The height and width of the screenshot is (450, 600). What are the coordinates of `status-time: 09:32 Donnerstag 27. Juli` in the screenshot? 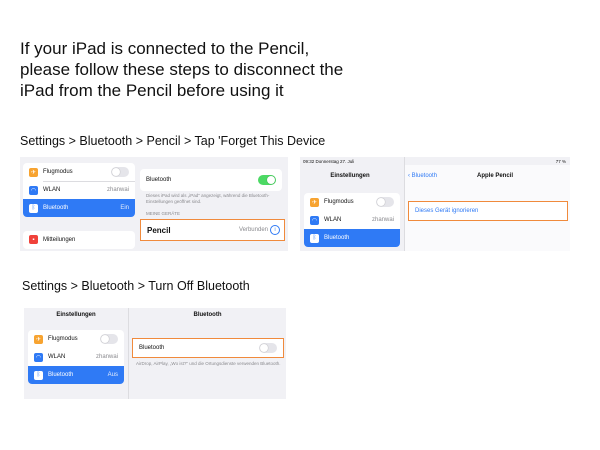 It's located at (329, 161).